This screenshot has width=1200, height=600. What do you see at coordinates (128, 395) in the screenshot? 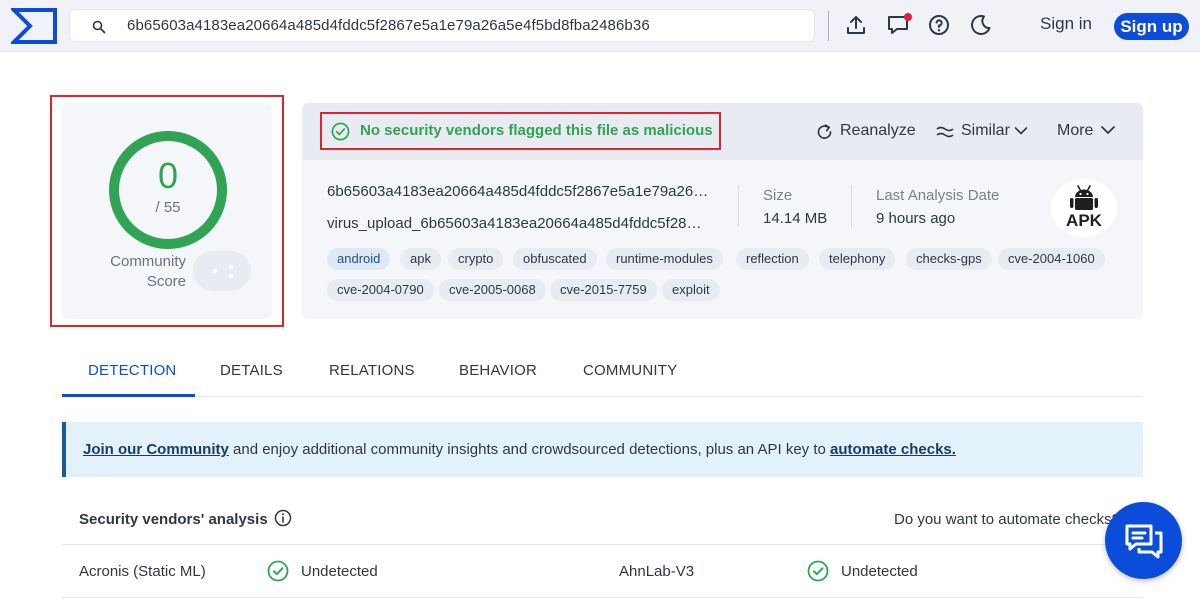
I see `active-tab-indicator` at bounding box center [128, 395].